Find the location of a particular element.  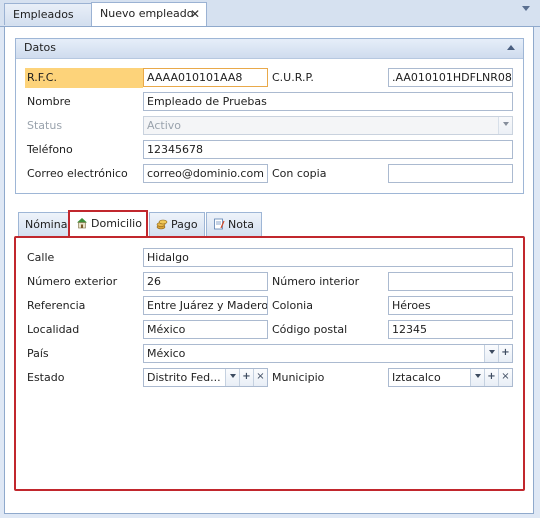

municipio-label: Municipio is located at coordinates (298, 377).